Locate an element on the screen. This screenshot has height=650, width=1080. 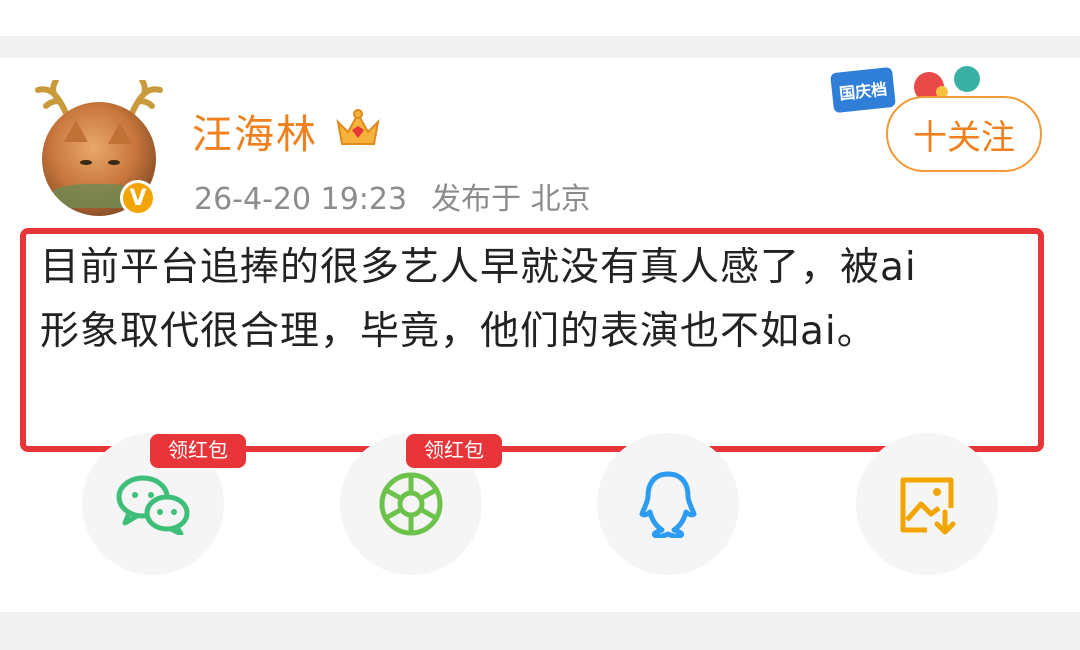
qq-icon is located at coordinates (668, 504).